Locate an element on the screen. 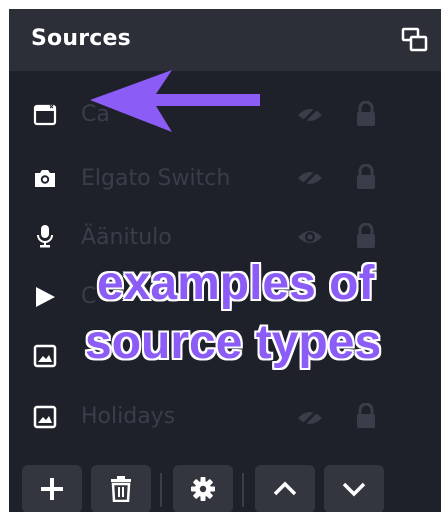 The image size is (441, 512). chevron-up-icon is located at coordinates (285, 488).